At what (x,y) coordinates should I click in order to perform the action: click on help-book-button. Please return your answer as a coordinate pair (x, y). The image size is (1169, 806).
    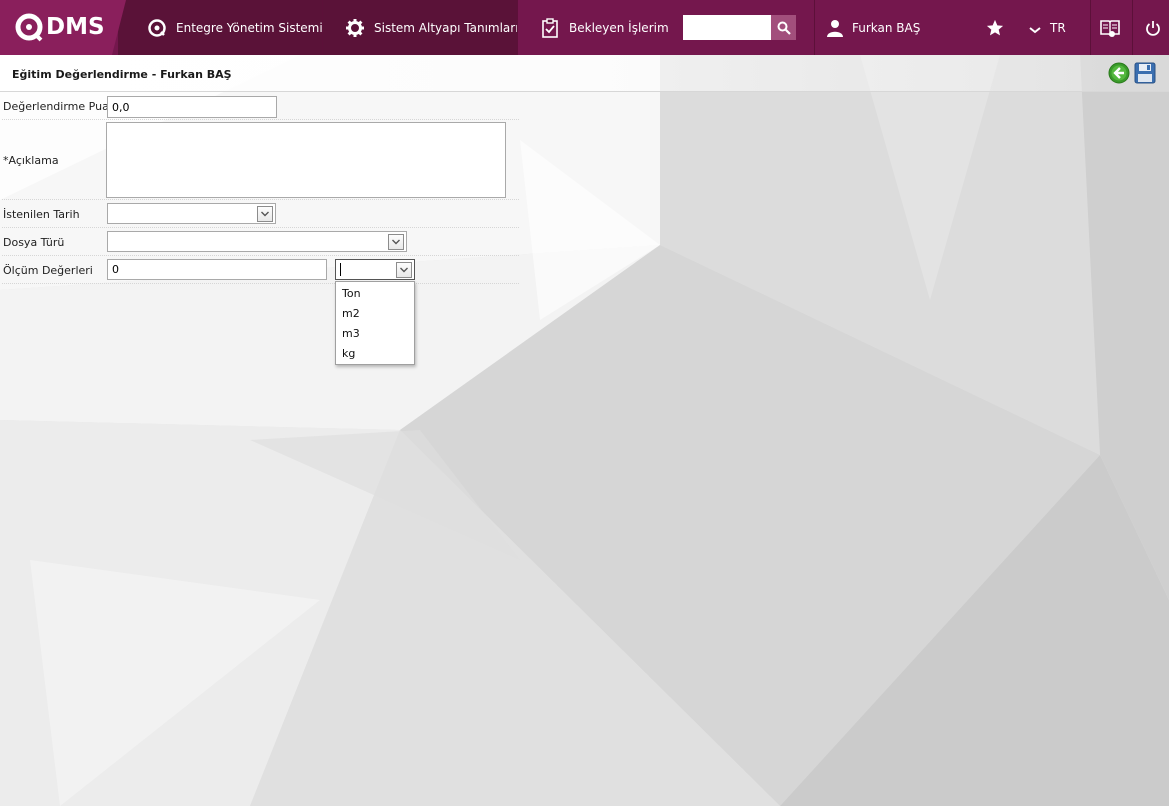
    Looking at the image, I should click on (1110, 27).